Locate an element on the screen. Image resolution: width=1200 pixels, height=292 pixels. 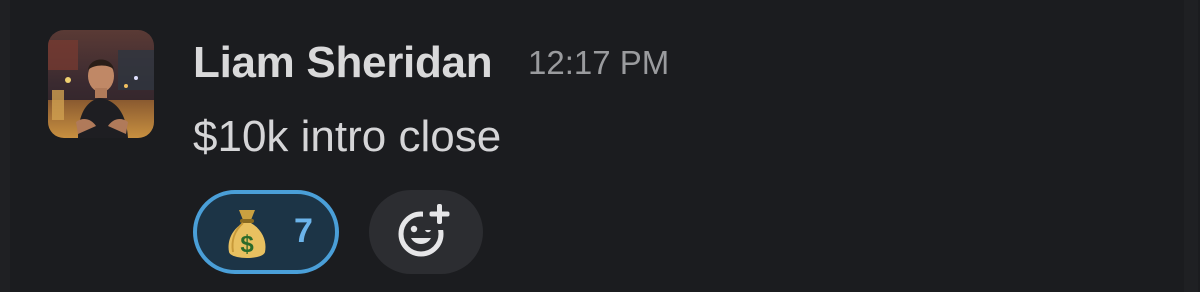
reaction-count: 7 is located at coordinates (303, 231).